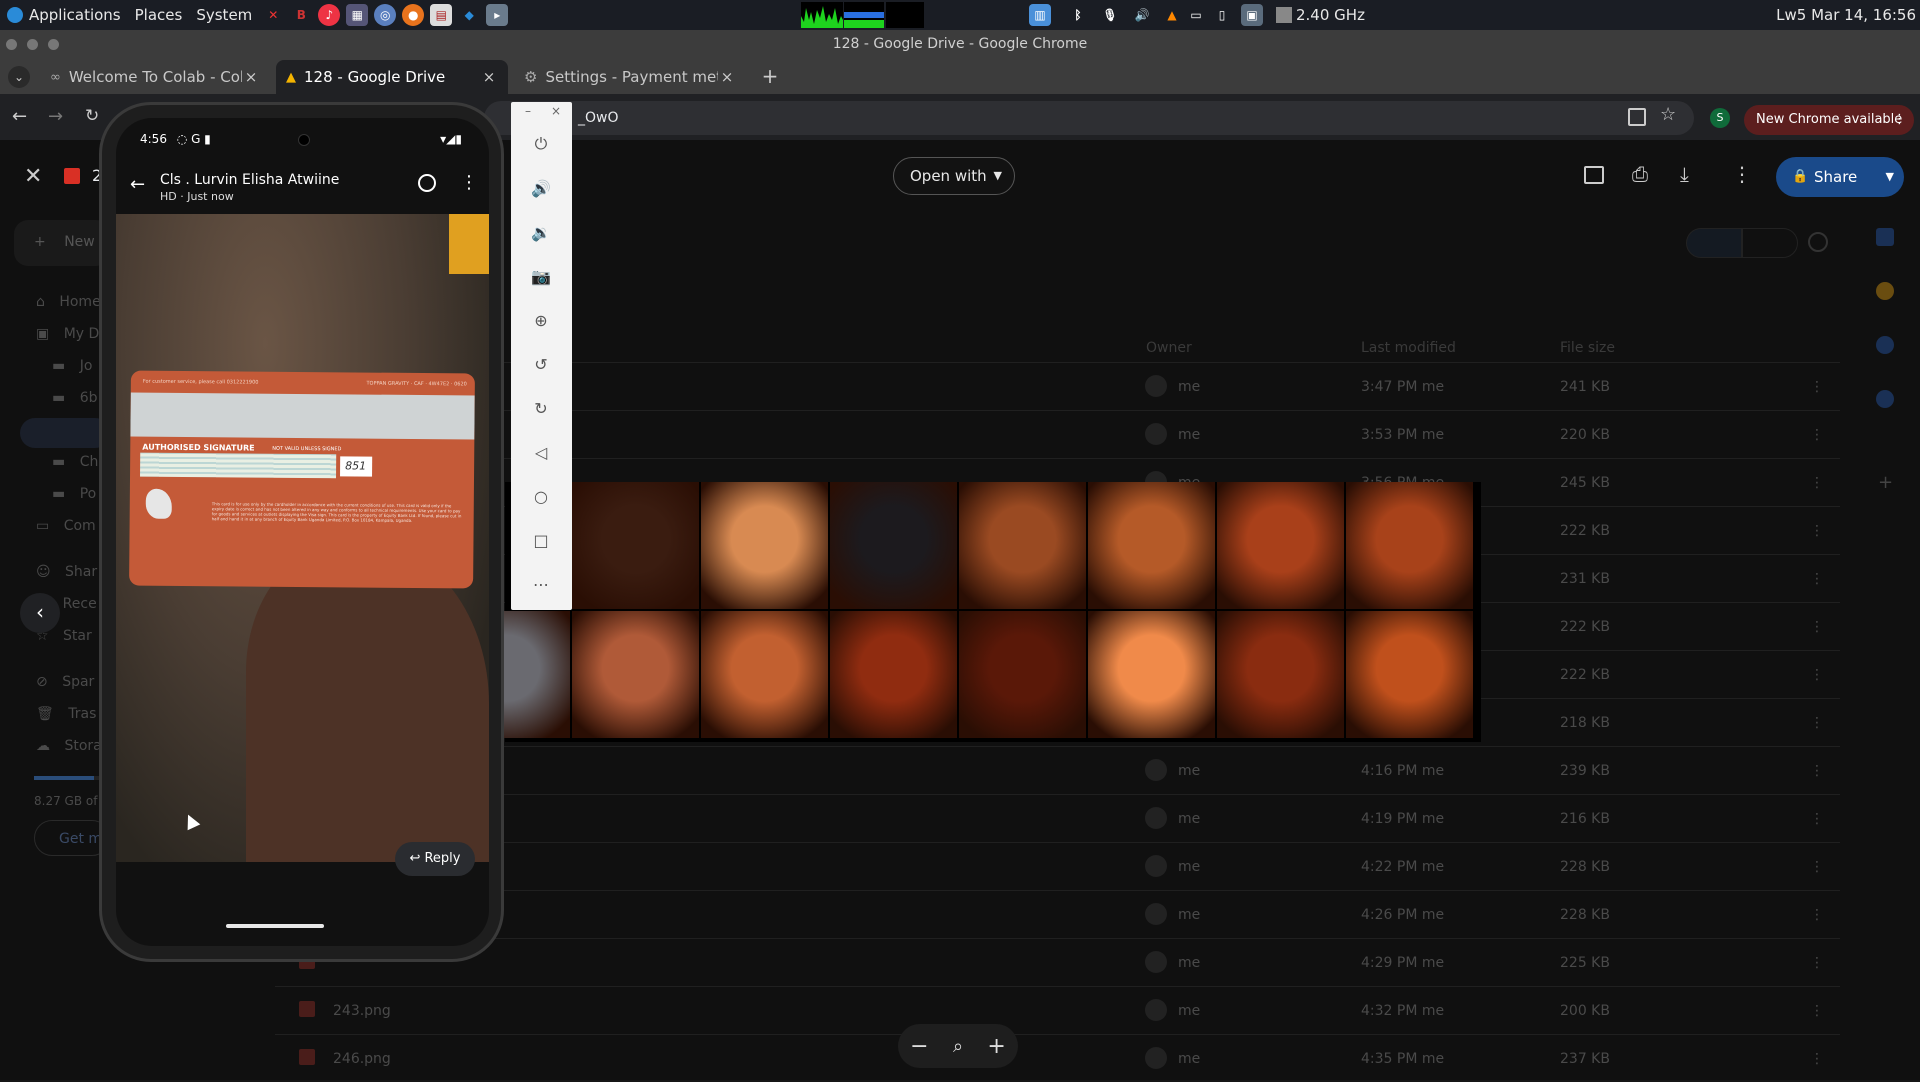  Describe the element at coordinates (1408, 348) in the screenshot. I see `last-modified-column-header: Last modified` at that location.